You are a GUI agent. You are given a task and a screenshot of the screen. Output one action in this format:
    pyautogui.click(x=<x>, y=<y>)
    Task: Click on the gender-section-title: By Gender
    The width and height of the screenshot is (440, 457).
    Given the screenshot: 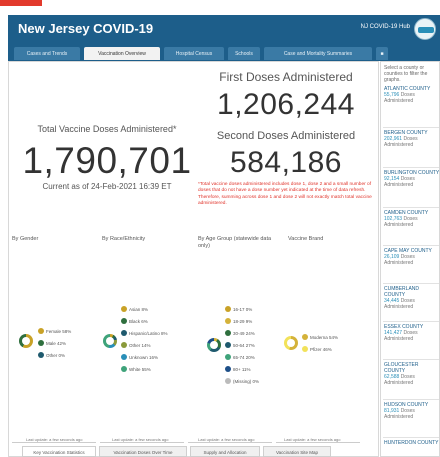 What is the action you would take?
    pyautogui.click(x=25, y=239)
    